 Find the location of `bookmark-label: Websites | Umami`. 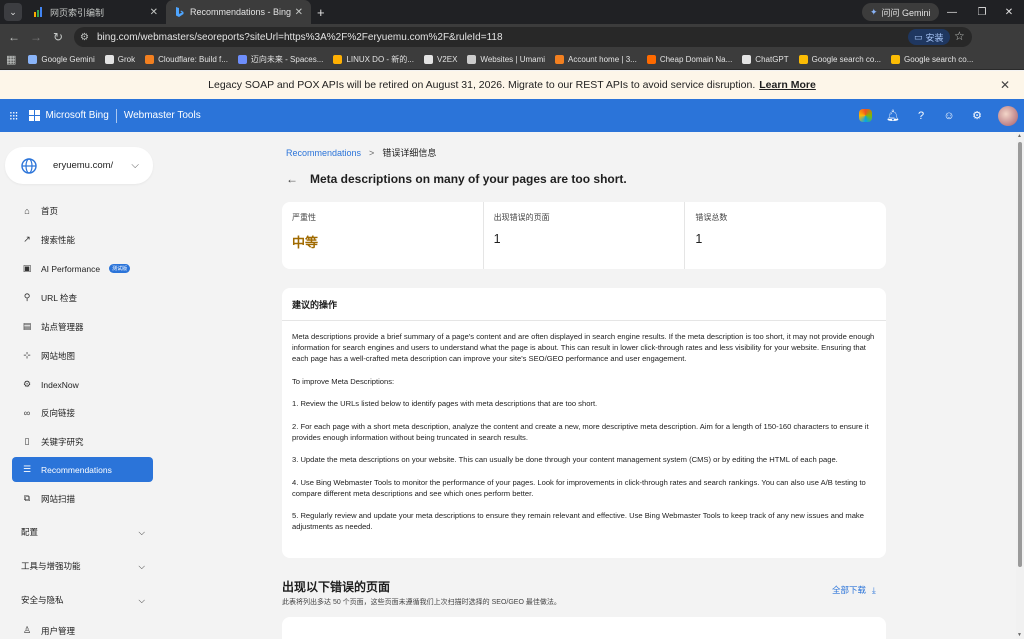

bookmark-label: Websites | Umami is located at coordinates (513, 59).